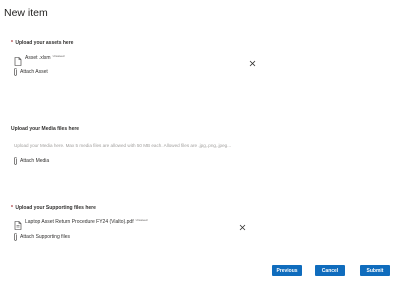 This screenshot has height=284, width=400. I want to click on attach-asset-button: Attach Asset, so click(30, 72).